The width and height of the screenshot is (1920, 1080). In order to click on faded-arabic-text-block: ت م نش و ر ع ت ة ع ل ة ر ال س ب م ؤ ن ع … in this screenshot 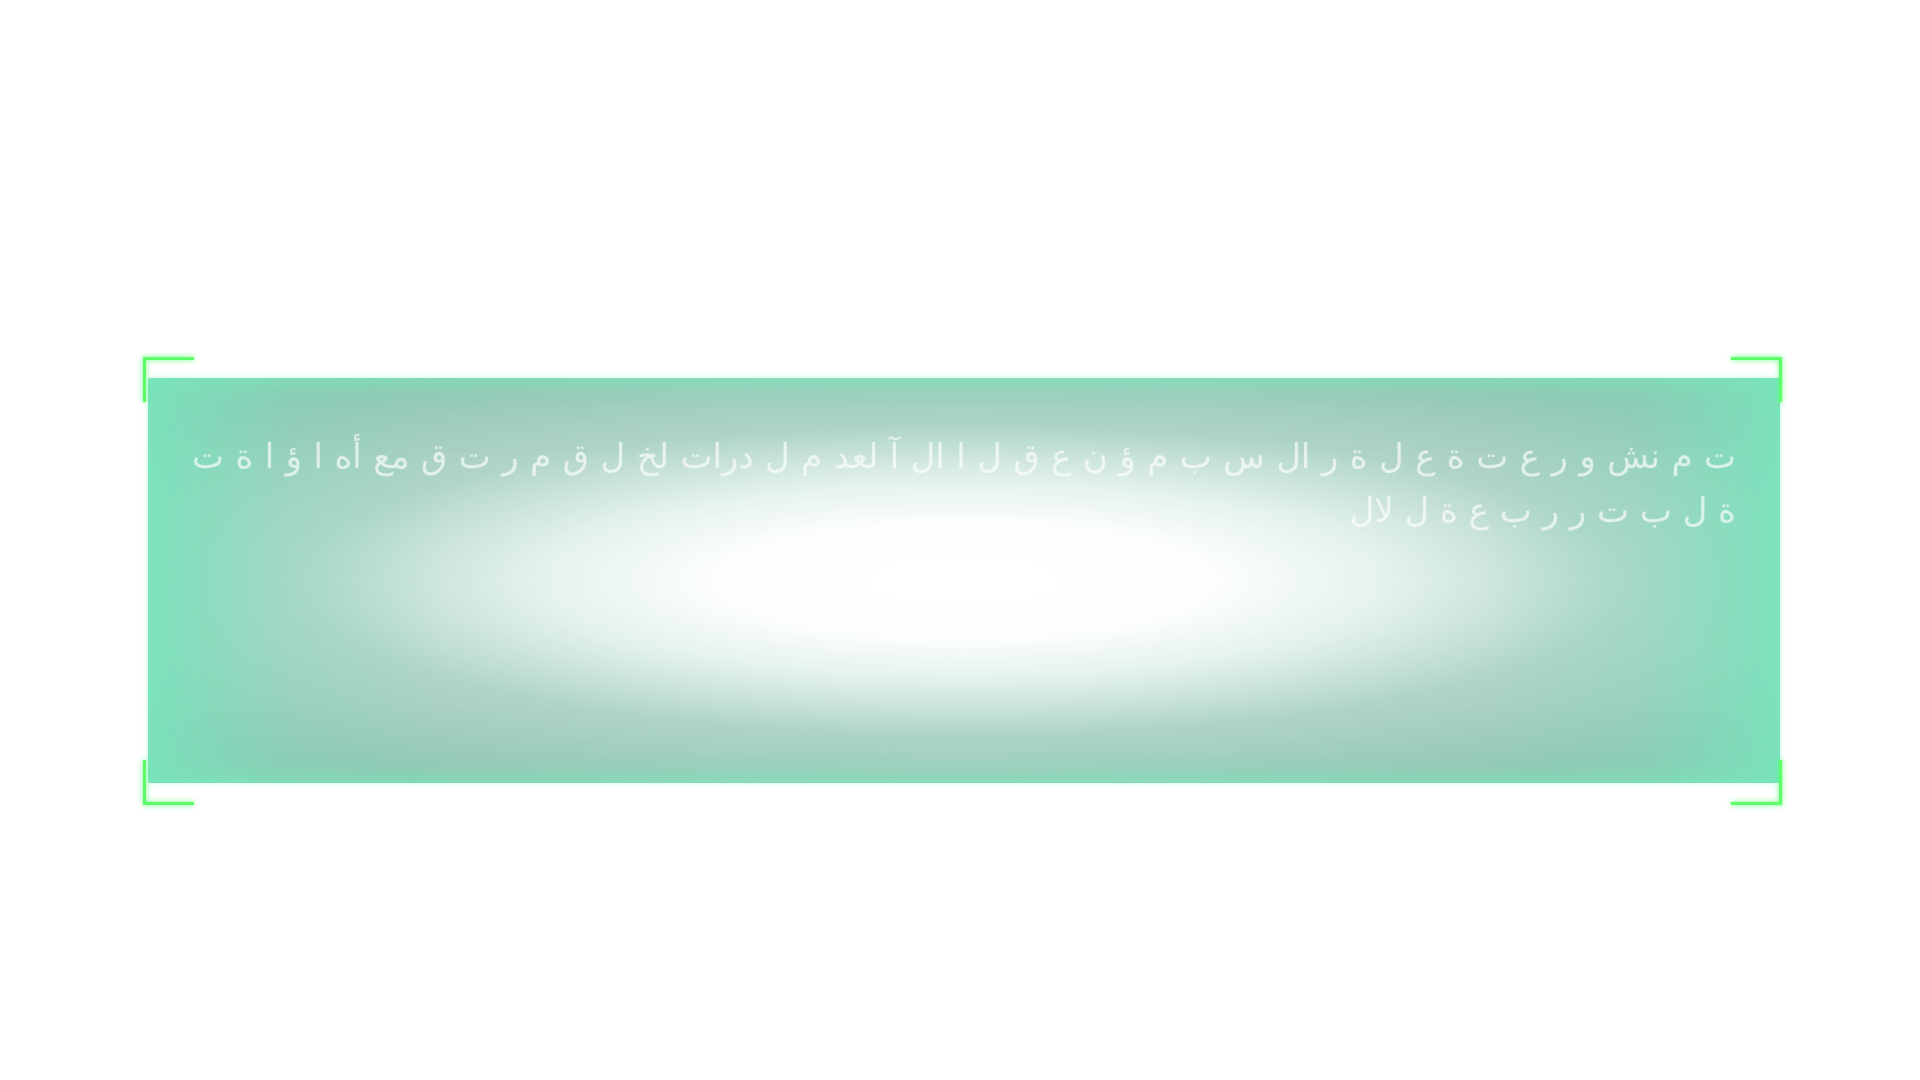, I will do `click(964, 484)`.